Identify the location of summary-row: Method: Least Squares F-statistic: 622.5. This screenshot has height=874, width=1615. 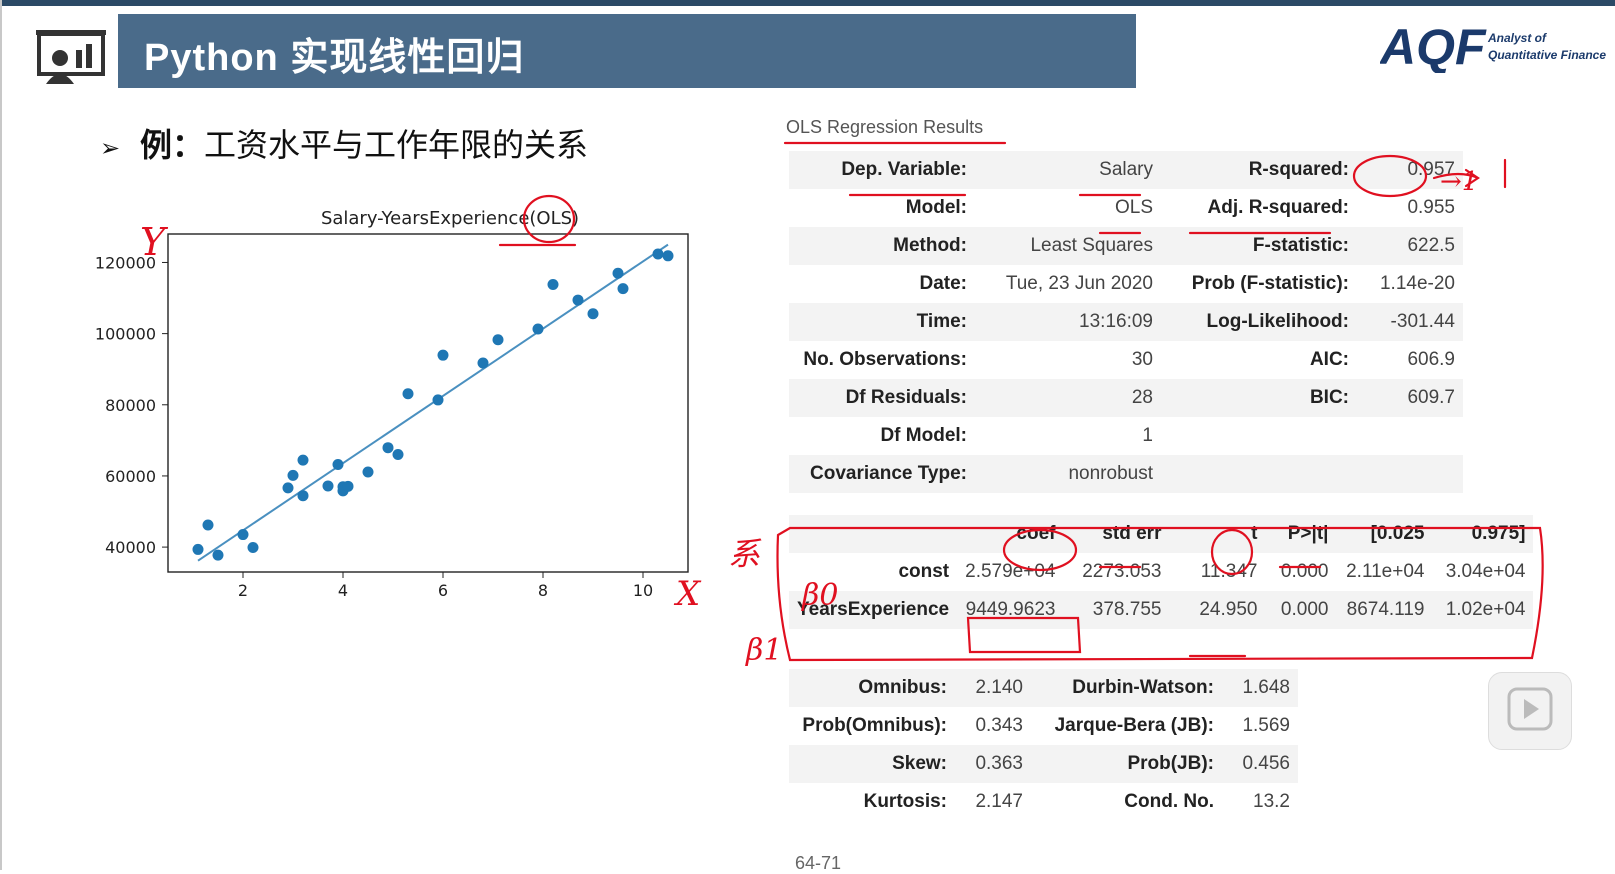
(1126, 246).